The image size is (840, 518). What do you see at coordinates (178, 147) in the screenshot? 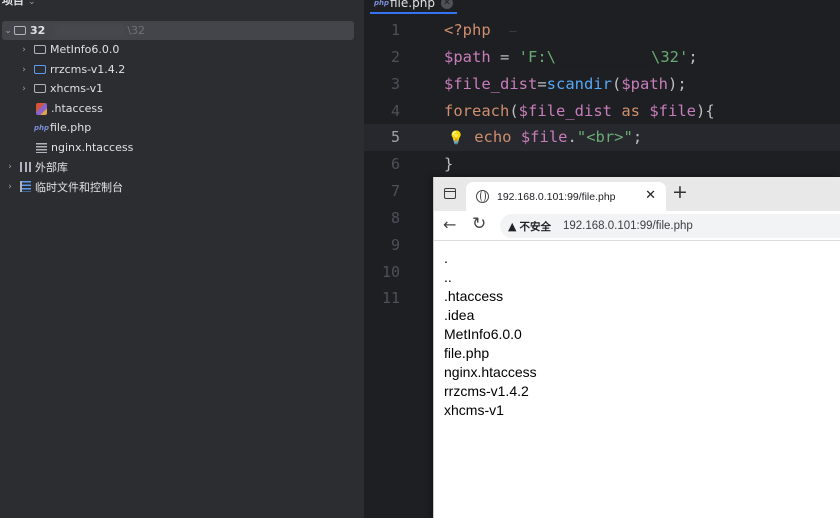
I see `tree-item-nginx-htaccess: nginx.htaccess` at bounding box center [178, 147].